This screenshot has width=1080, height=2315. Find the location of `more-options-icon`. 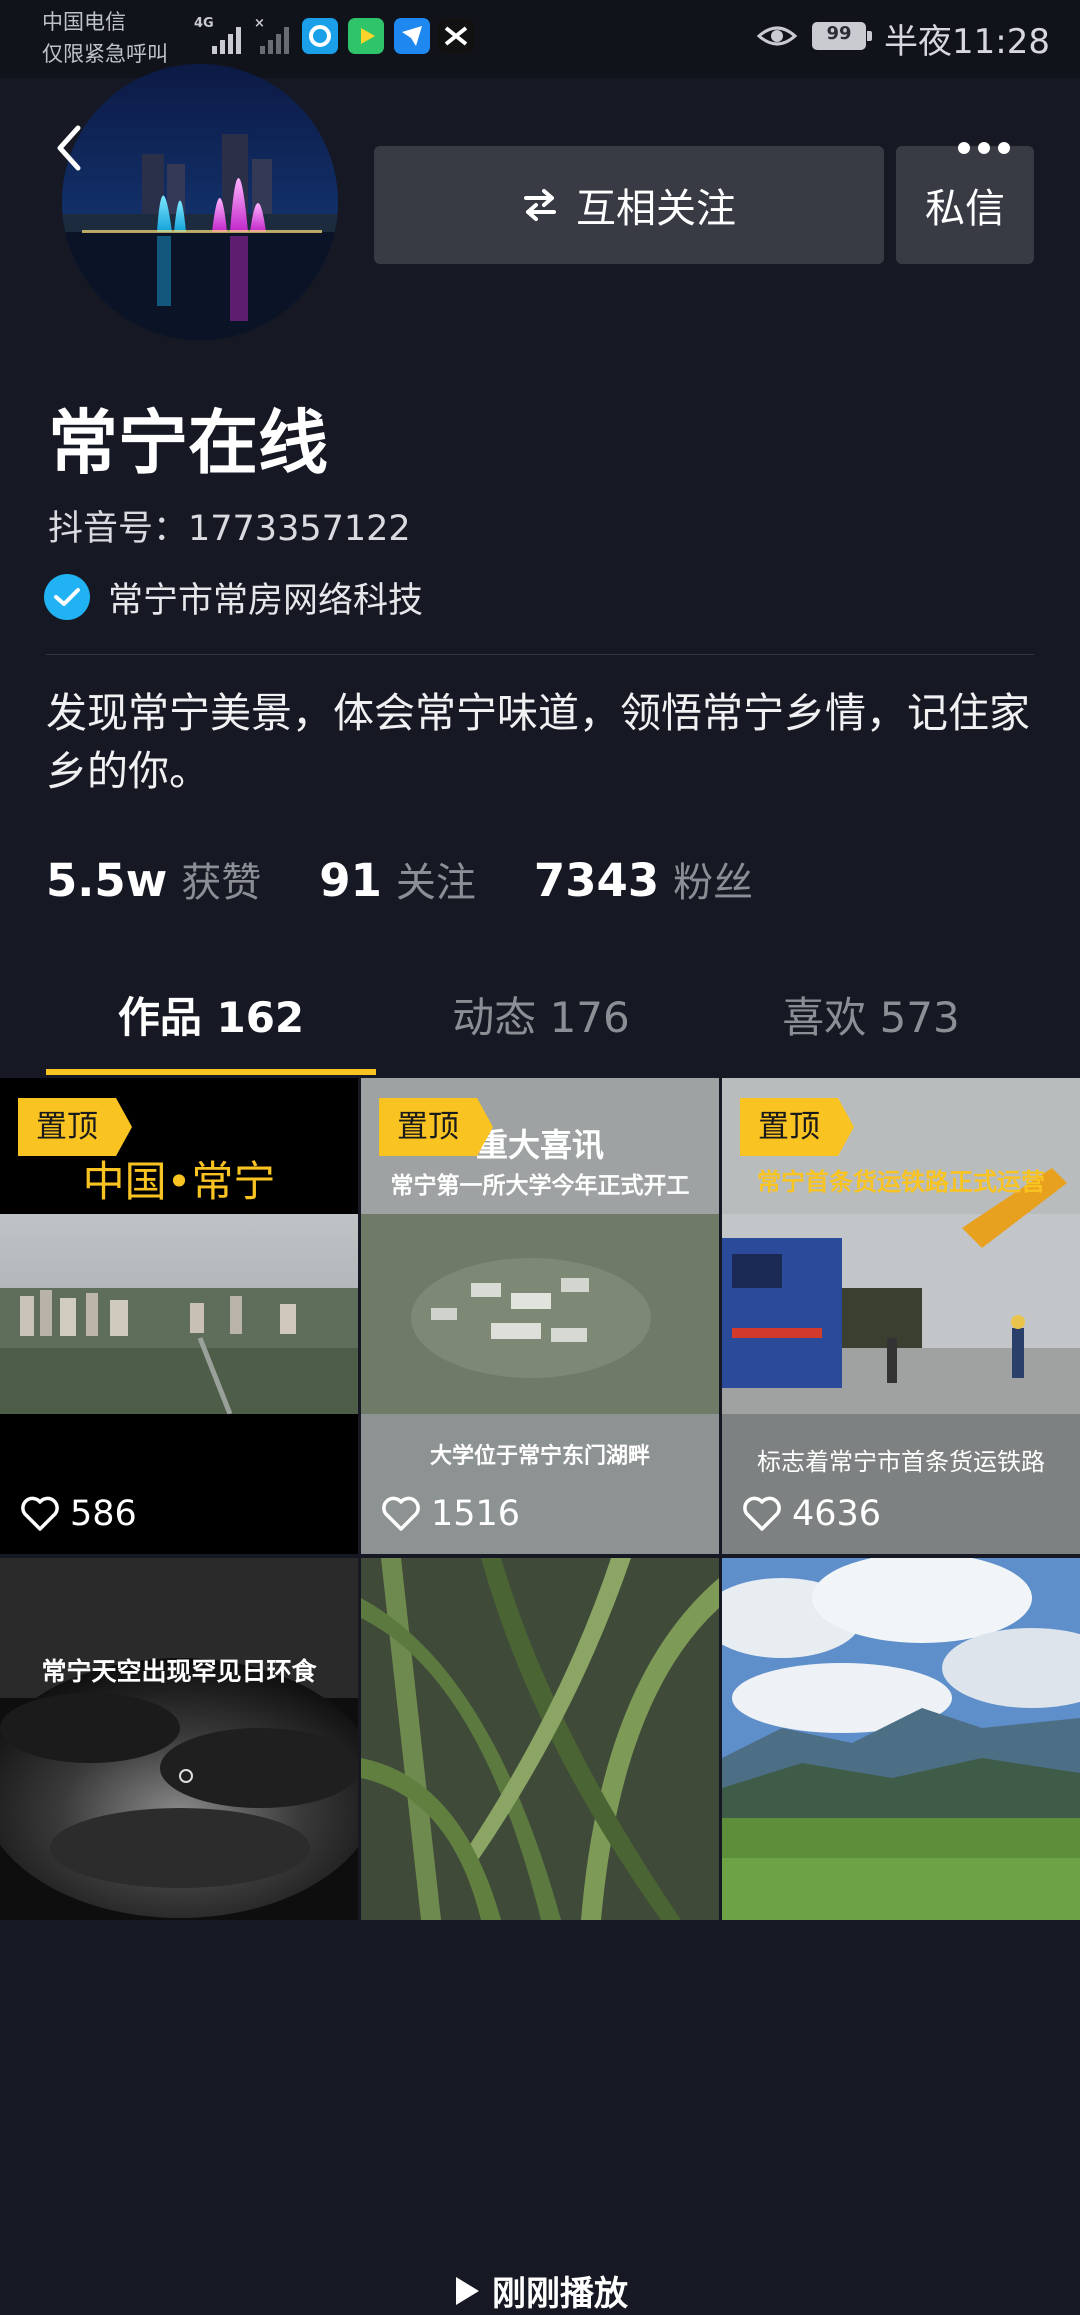

more-options-icon is located at coordinates (984, 150).